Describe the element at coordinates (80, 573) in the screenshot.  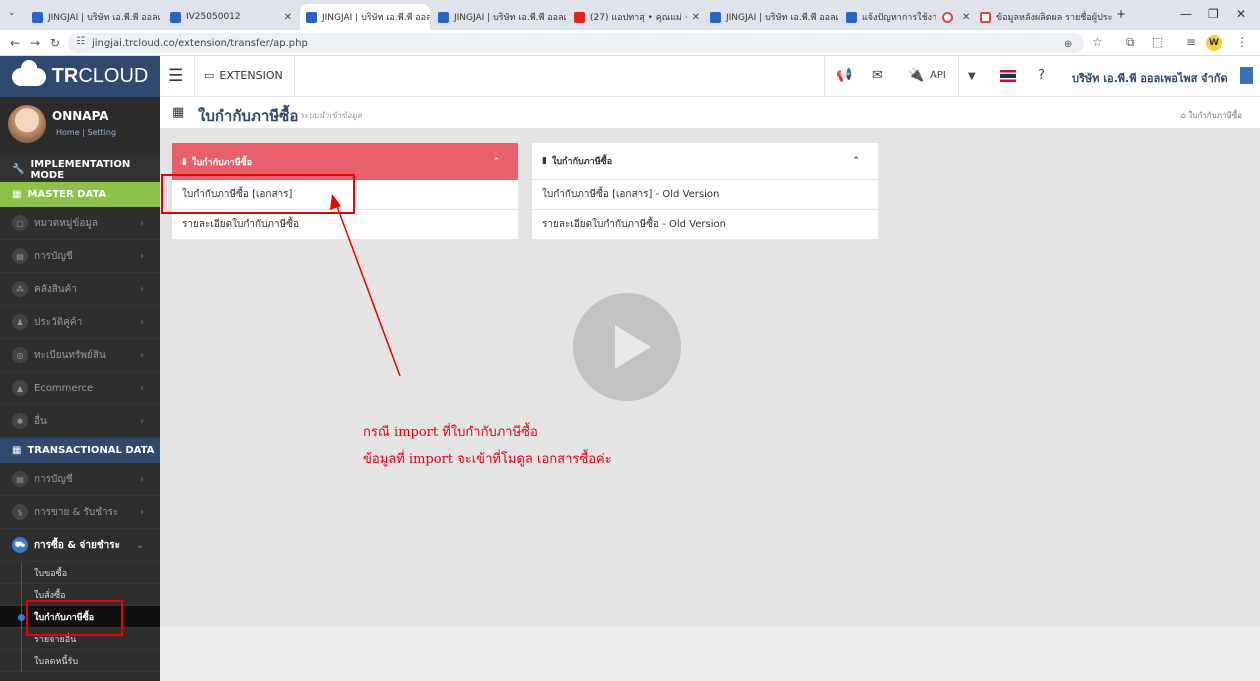
I see `sidebar-subitem: ใบขอซื้อ` at that location.